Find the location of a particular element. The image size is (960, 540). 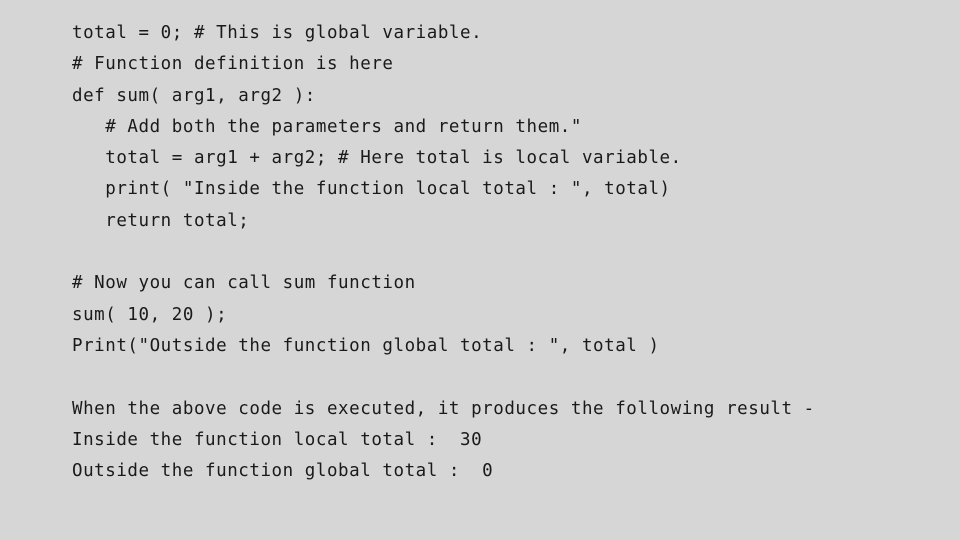

code-line: Outside the function global total : 0 is located at coordinates (283, 471).